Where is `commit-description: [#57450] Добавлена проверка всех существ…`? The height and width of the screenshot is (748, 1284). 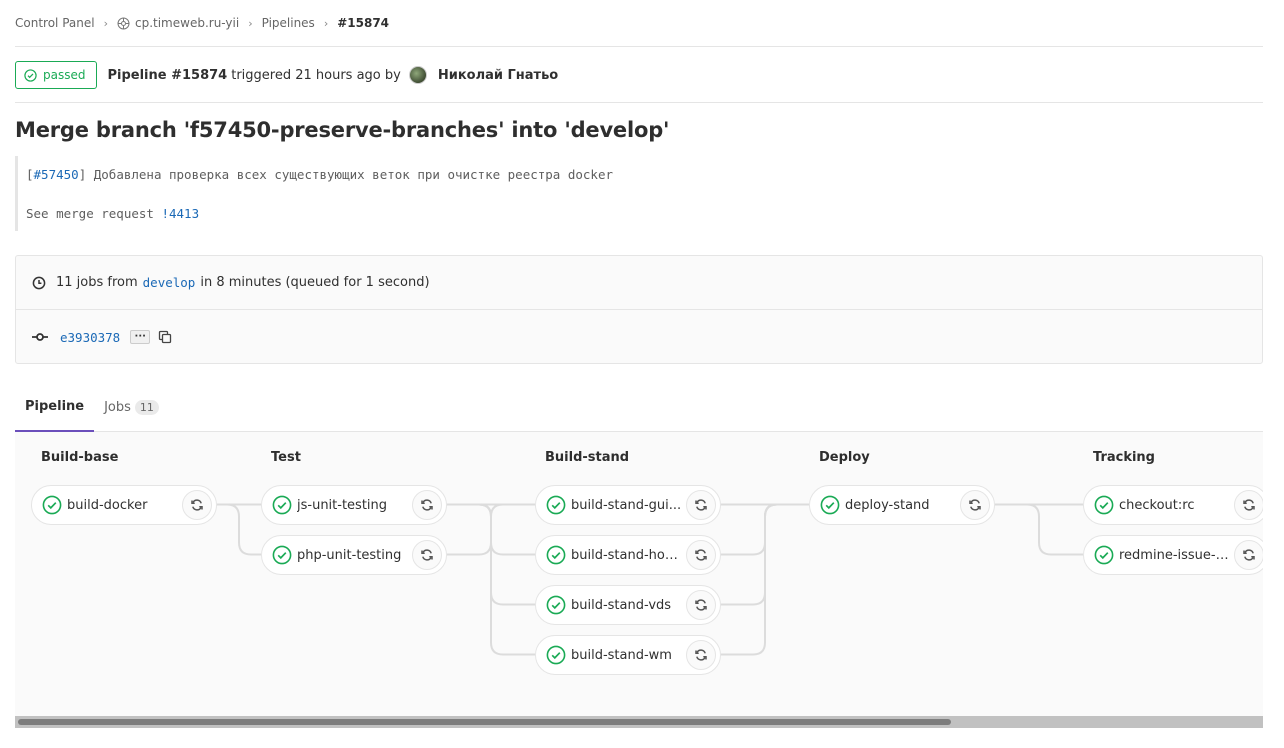 commit-description: [#57450] Добавлена проверка всех существ… is located at coordinates (639, 193).